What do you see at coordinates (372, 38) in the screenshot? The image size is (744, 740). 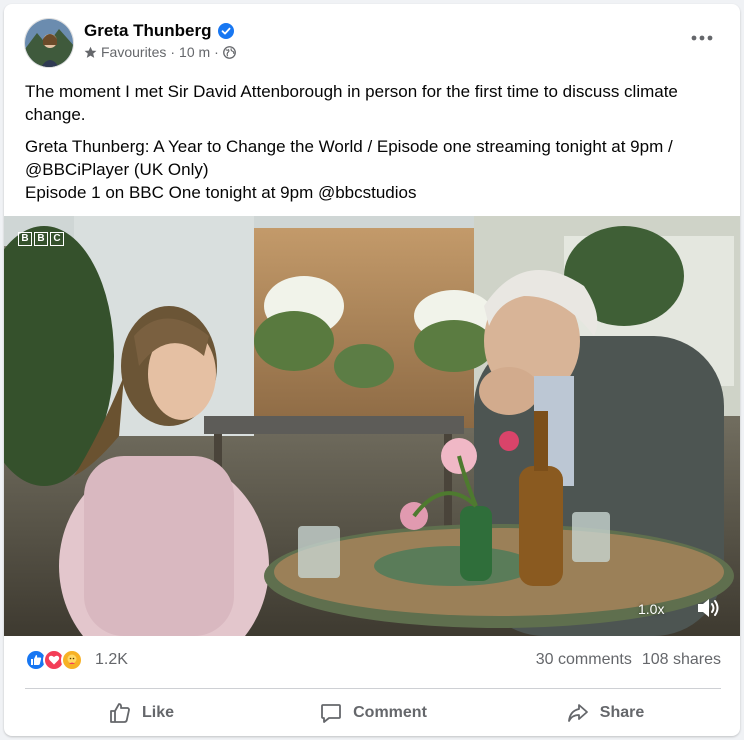 I see `post-header: Greta Thunberg Favourites · 10 m ·` at bounding box center [372, 38].